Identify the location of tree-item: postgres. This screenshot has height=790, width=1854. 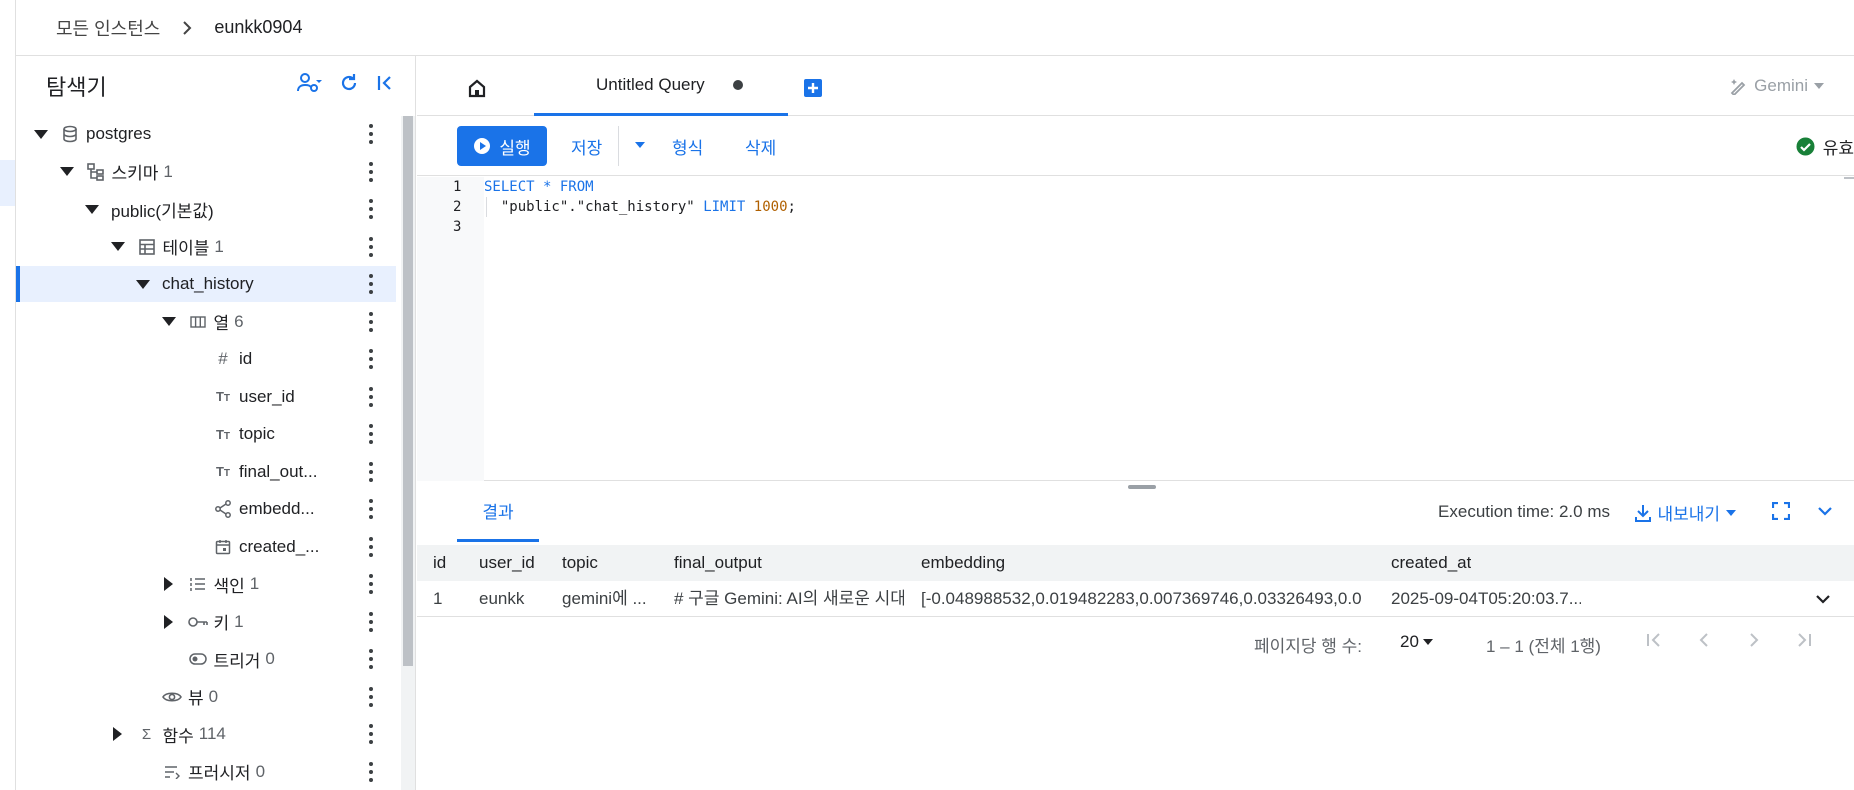
(206, 134).